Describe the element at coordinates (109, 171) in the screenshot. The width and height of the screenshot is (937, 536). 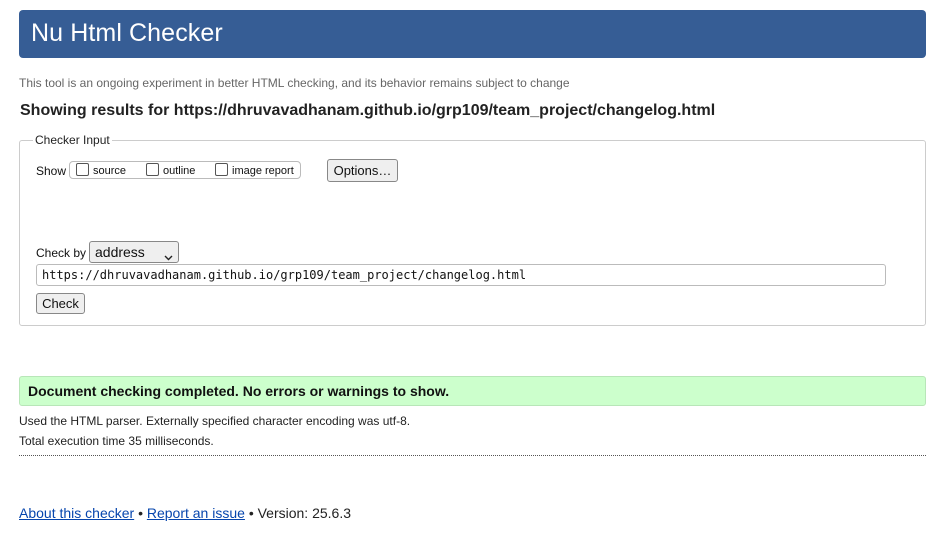
I see `source-checkbox-label: source` at that location.